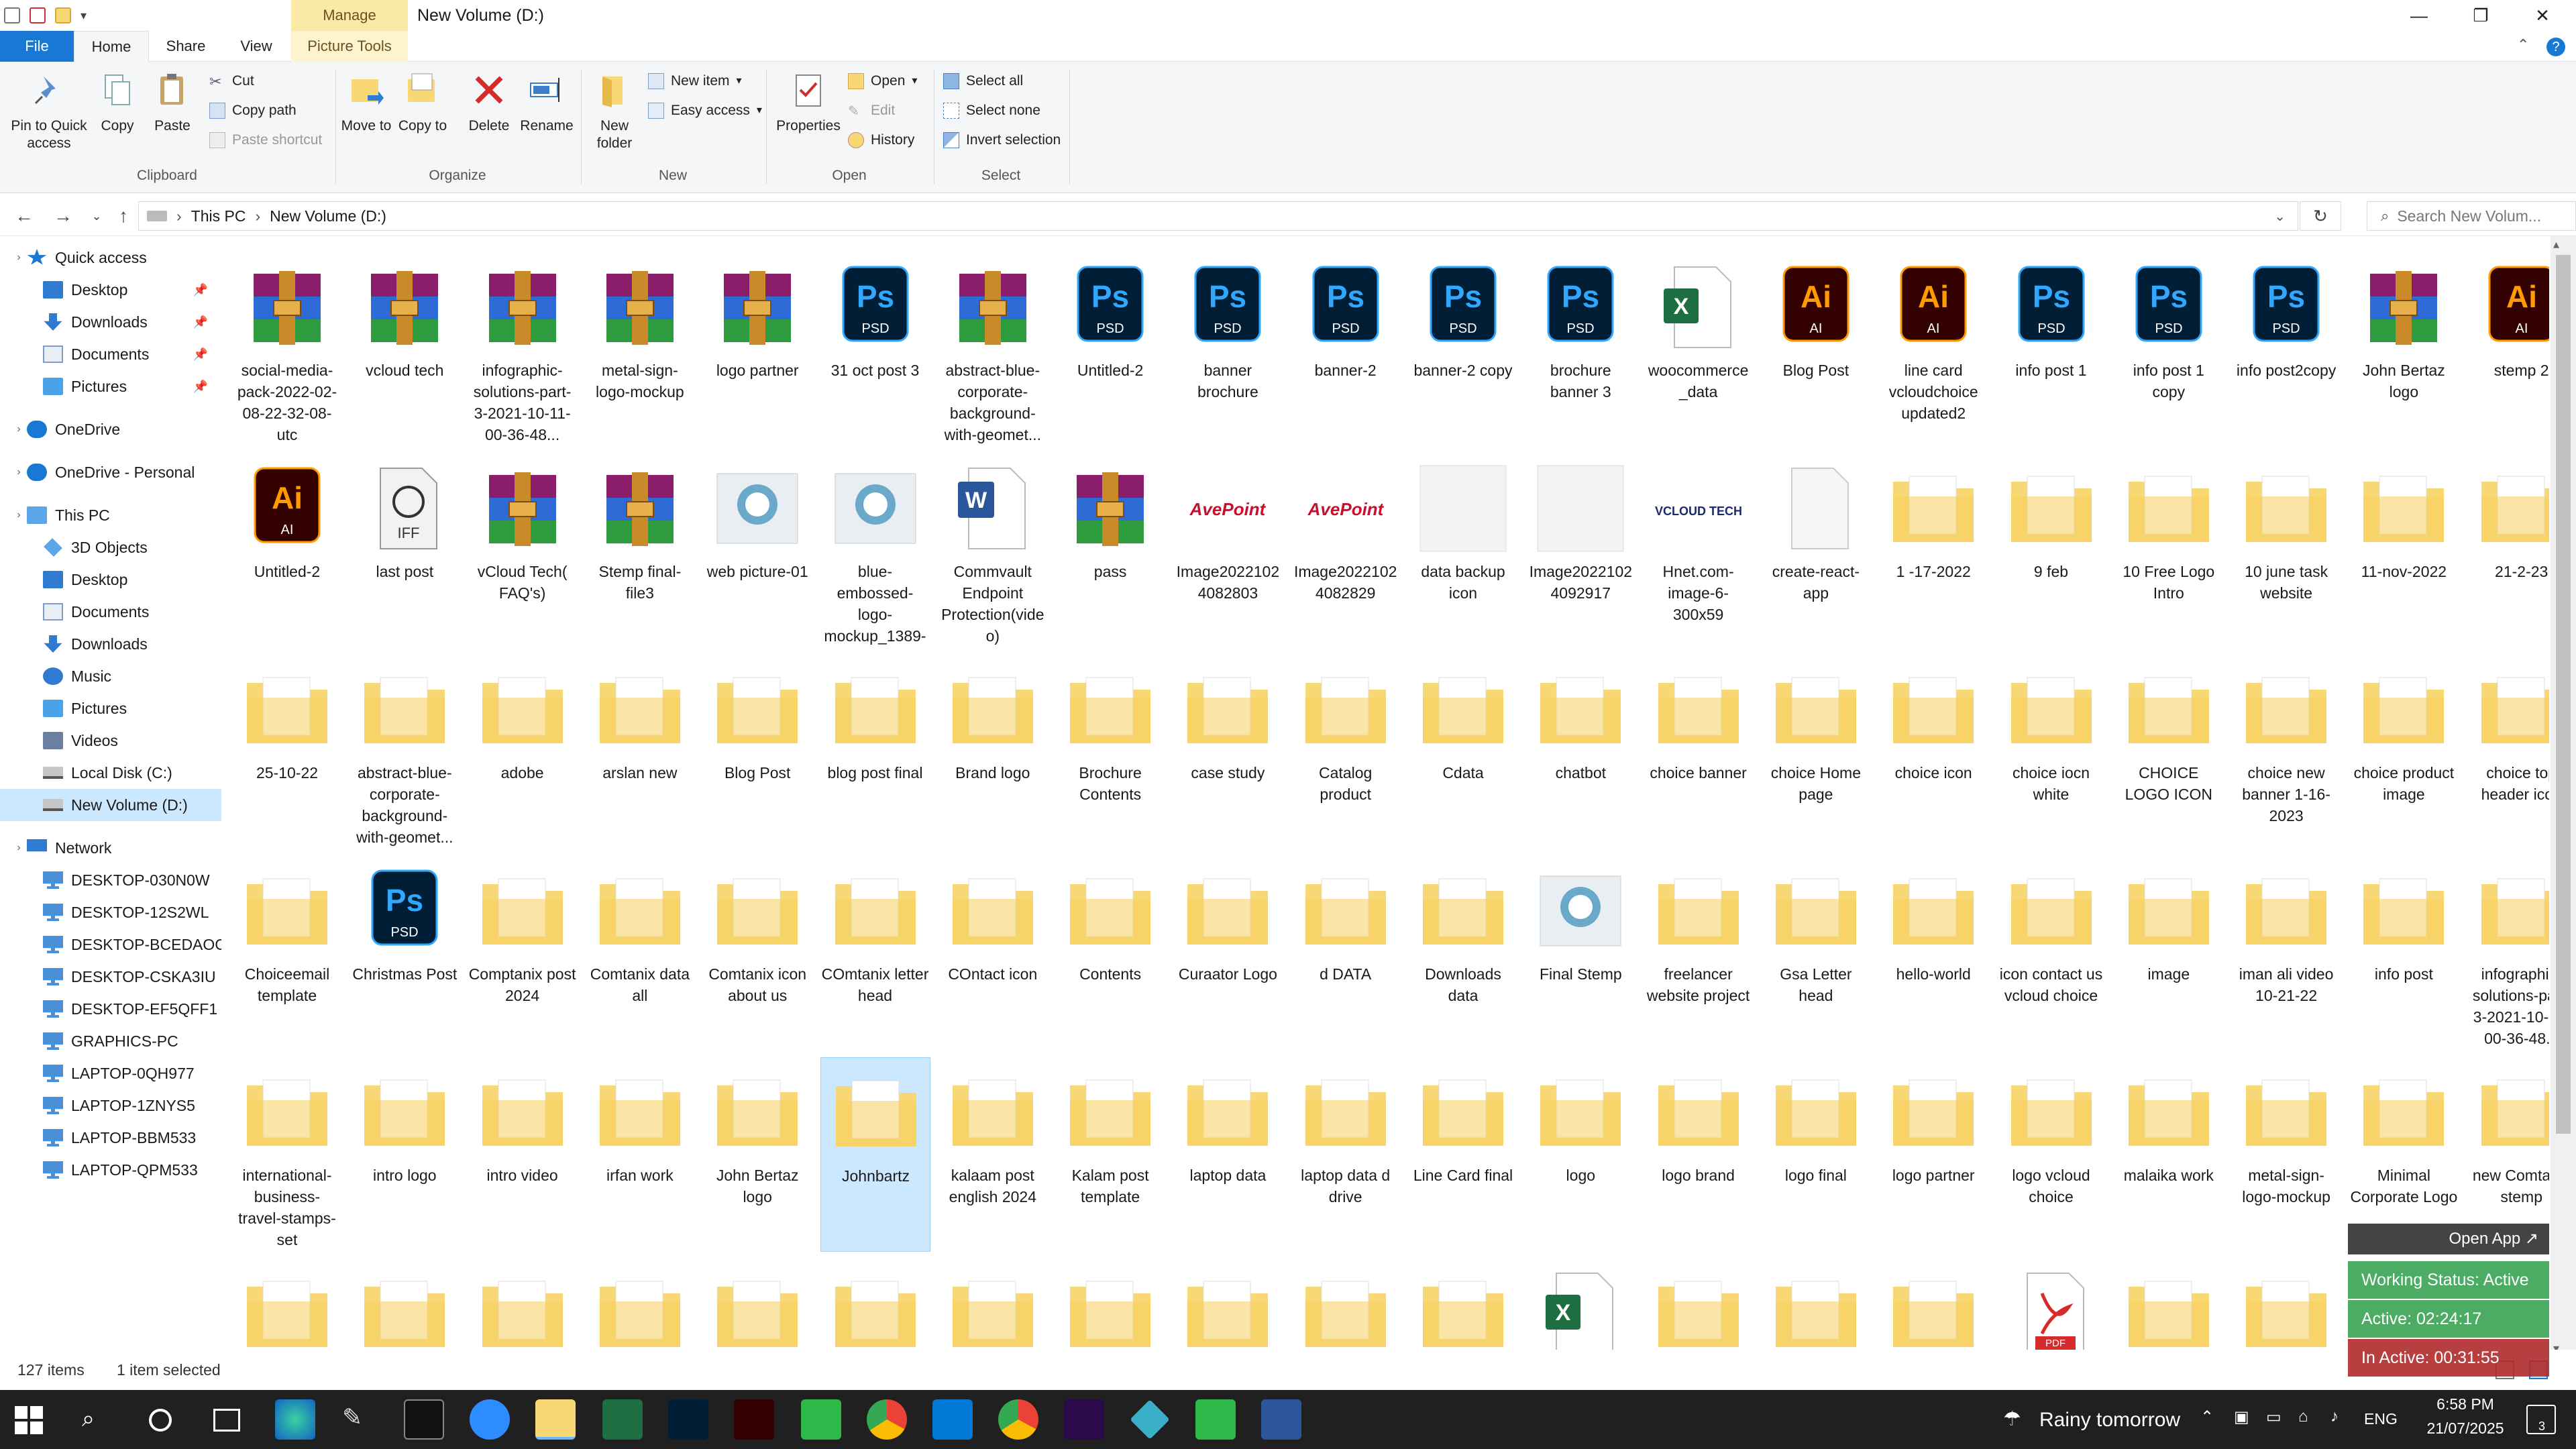 The image size is (2576, 1449). What do you see at coordinates (1346, 953) in the screenshot?
I see `file-item: d DATA` at bounding box center [1346, 953].